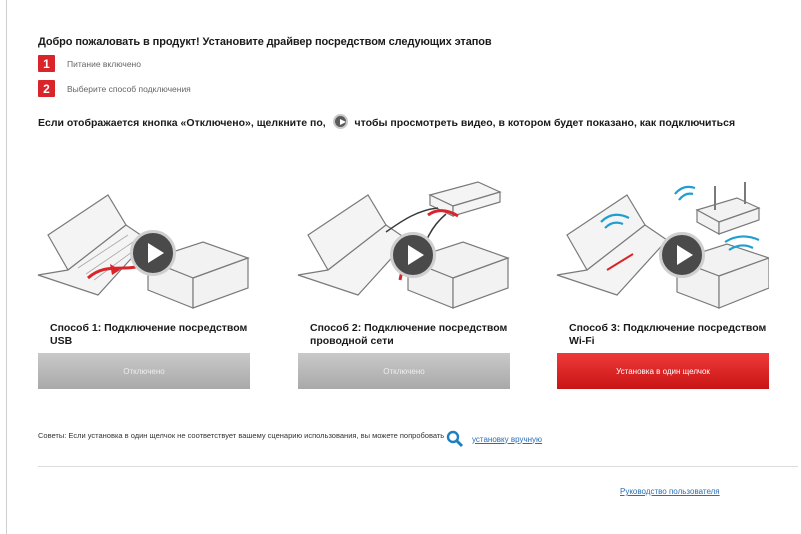 The height and width of the screenshot is (534, 801). What do you see at coordinates (670, 491) in the screenshot?
I see `user-guide-link: Руководство пользователя` at bounding box center [670, 491].